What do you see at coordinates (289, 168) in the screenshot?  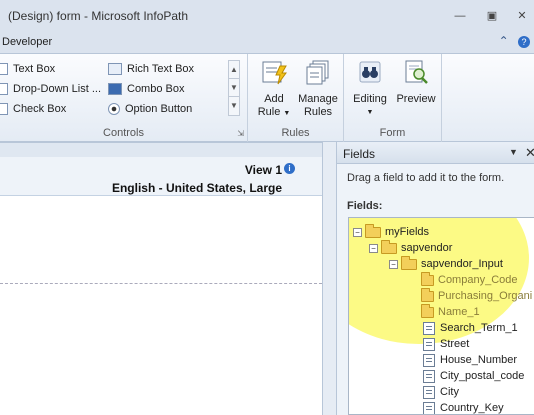 I see `info-icon: i` at bounding box center [289, 168].